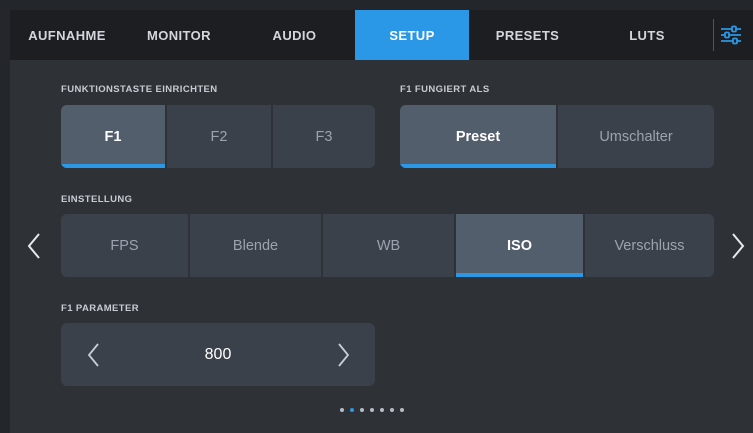 The width and height of the screenshot is (753, 433). What do you see at coordinates (179, 35) in the screenshot?
I see `tab-monitor: MONITOR` at bounding box center [179, 35].